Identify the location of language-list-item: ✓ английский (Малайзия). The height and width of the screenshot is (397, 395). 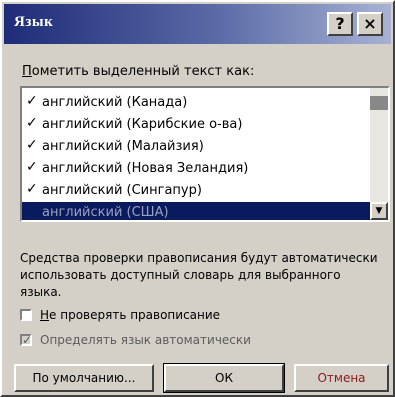
(196, 147).